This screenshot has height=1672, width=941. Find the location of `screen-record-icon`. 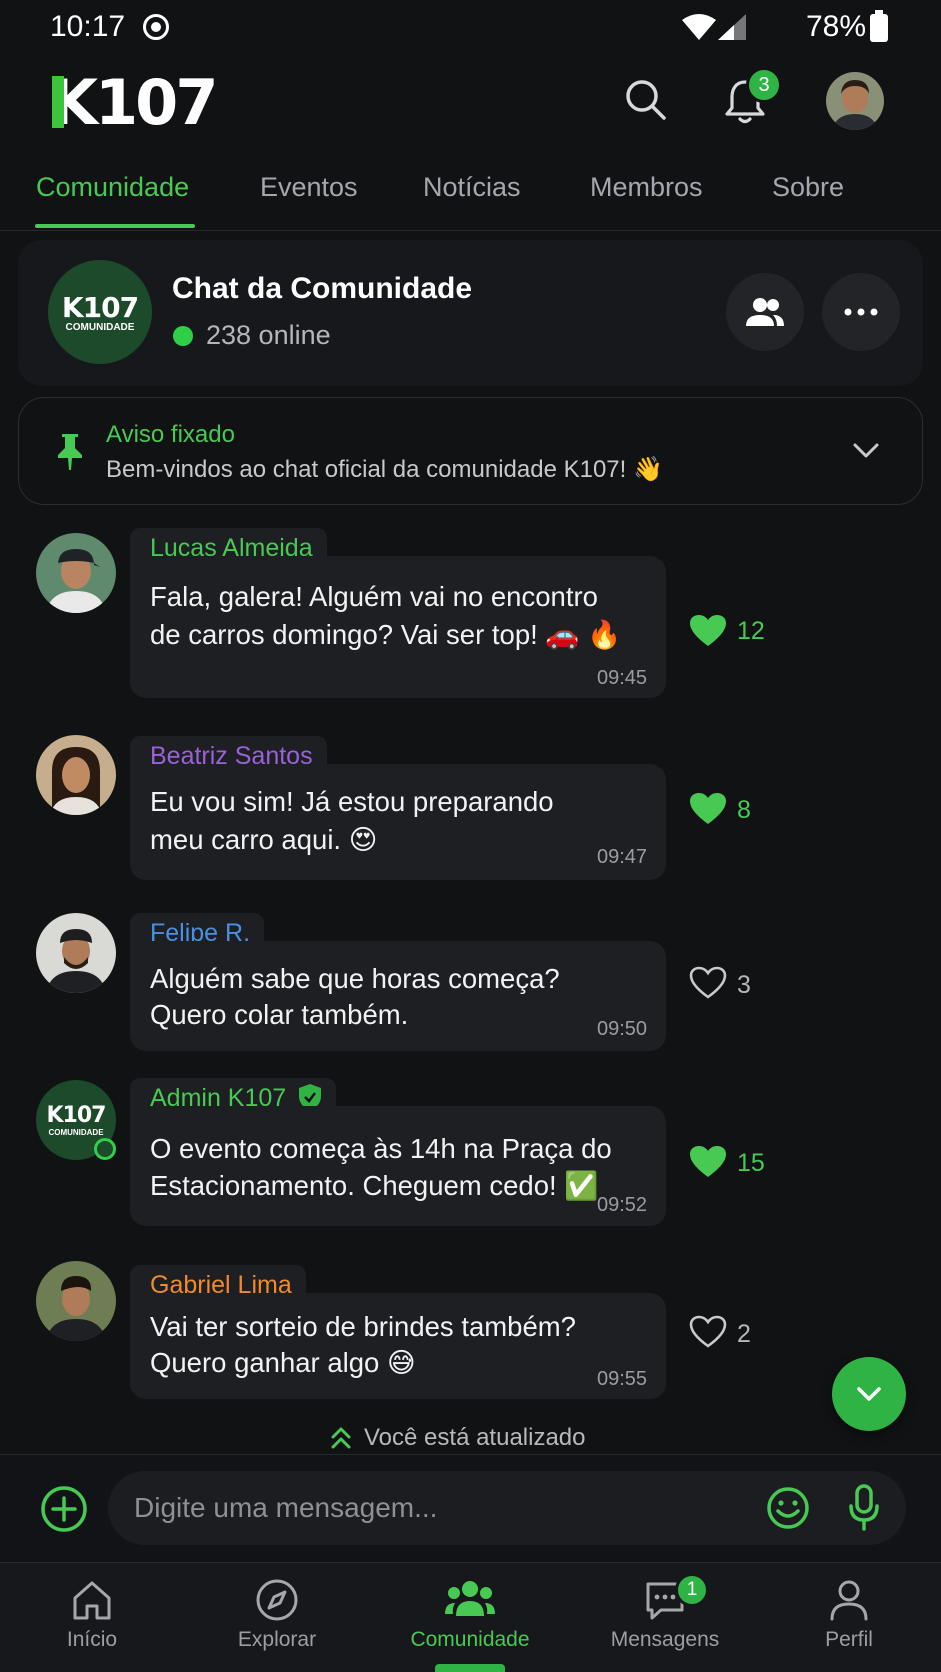

screen-record-icon is located at coordinates (156, 27).